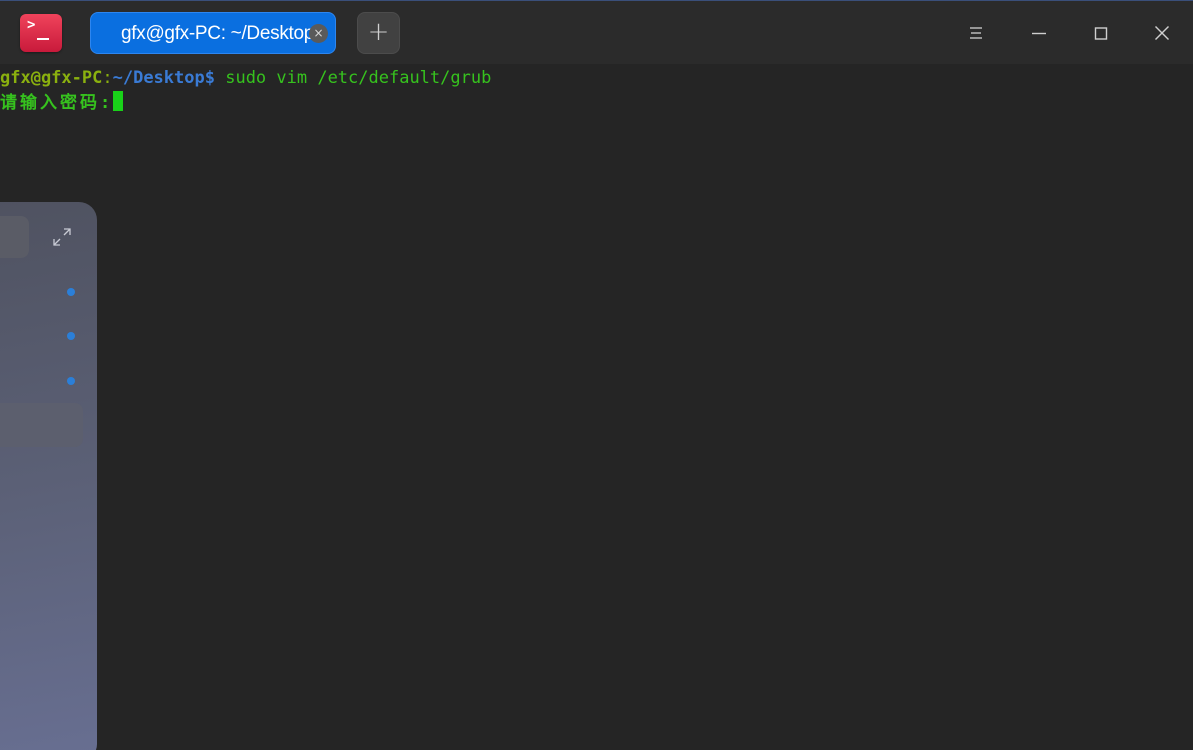 Image resolution: width=1193 pixels, height=750 pixels. I want to click on side-panel, so click(48, 476).